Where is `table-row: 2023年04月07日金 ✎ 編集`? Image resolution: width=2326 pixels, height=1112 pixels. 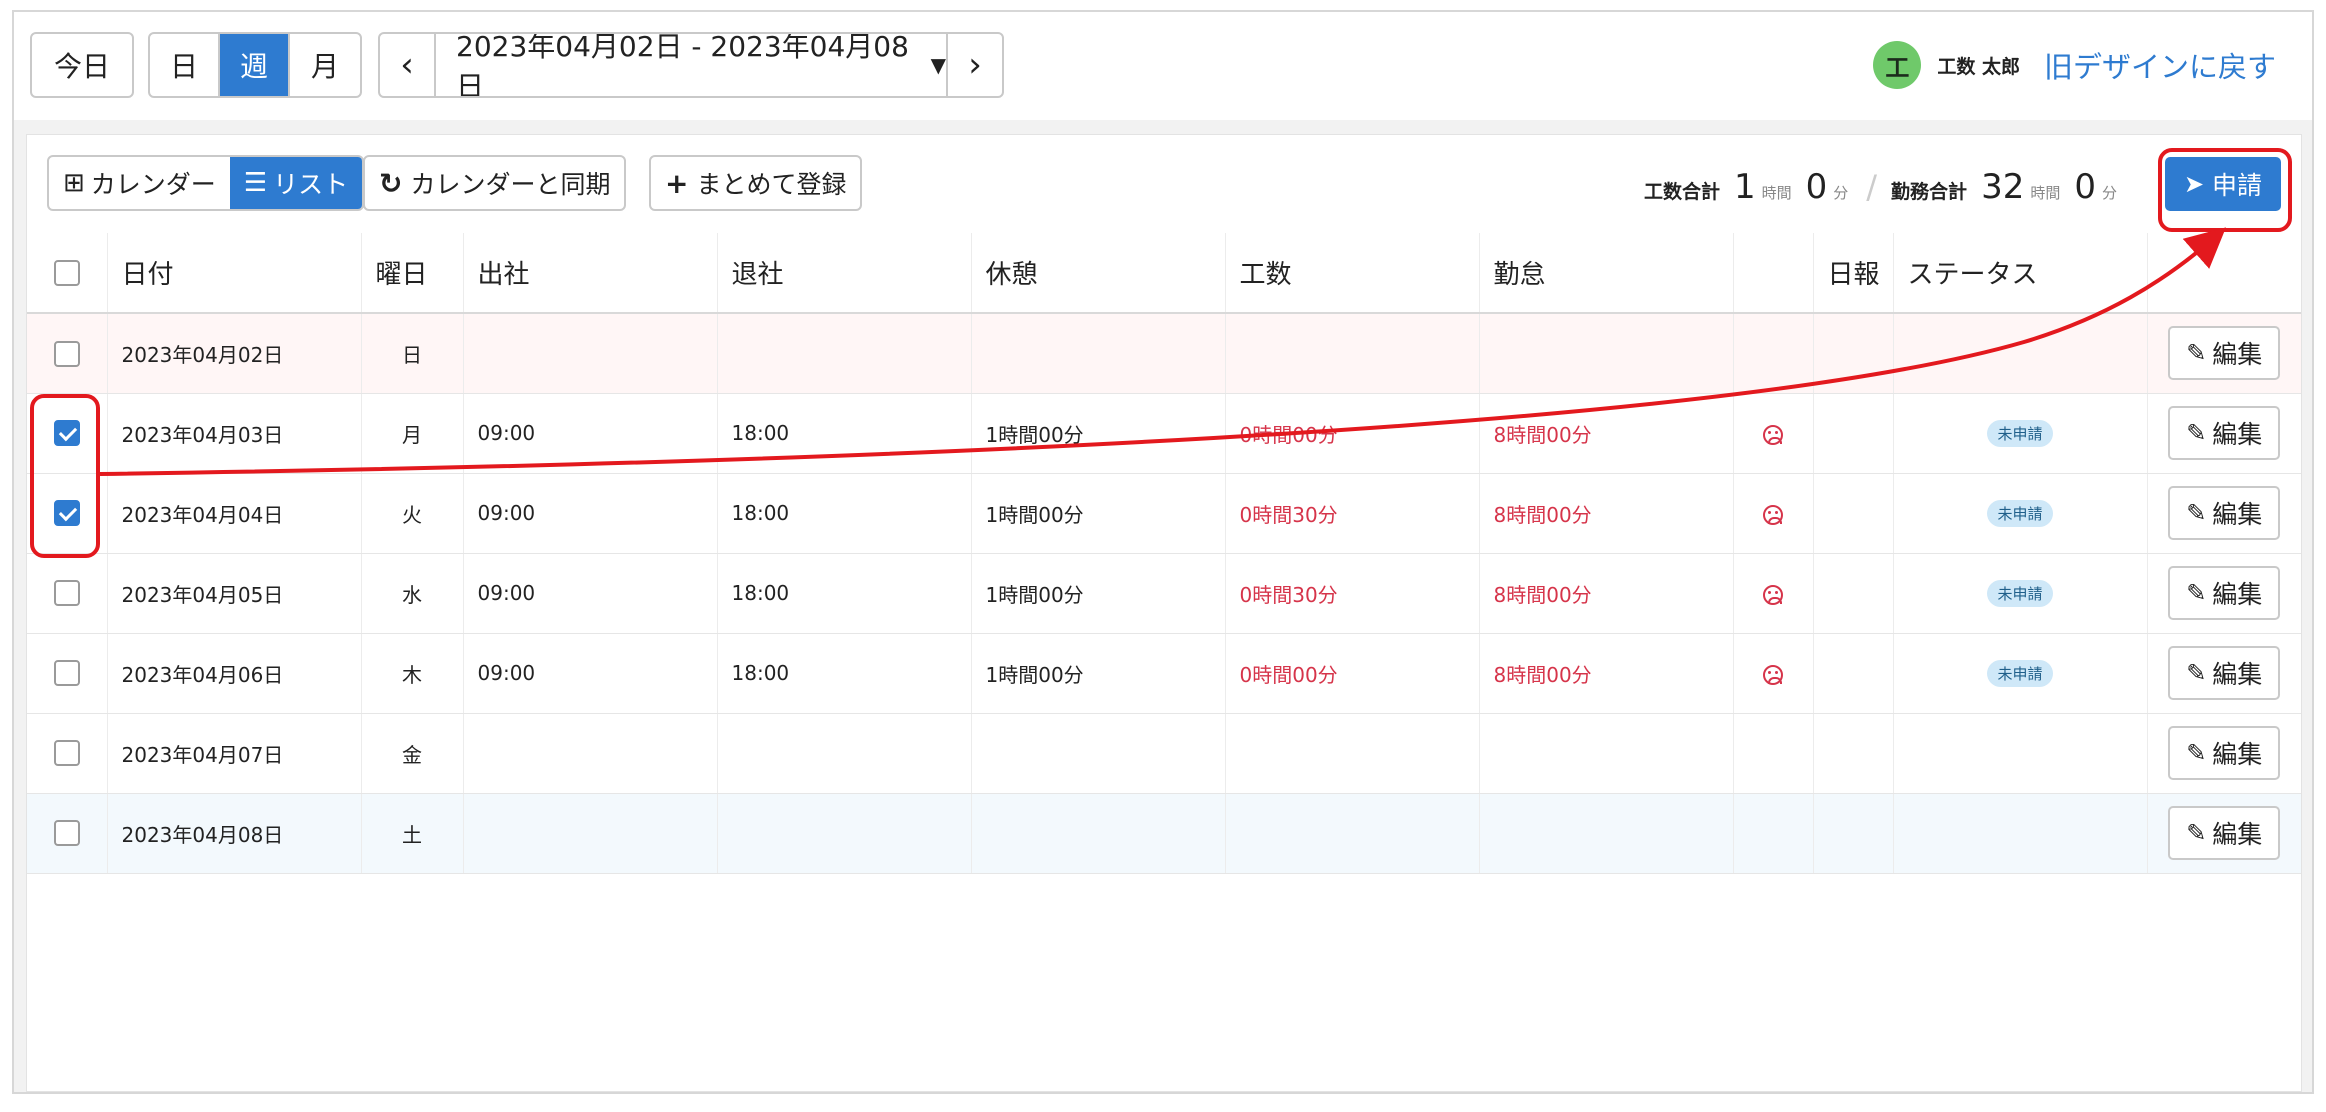
table-row: 2023年04月07日金 ✎ 編集 is located at coordinates (1164, 753).